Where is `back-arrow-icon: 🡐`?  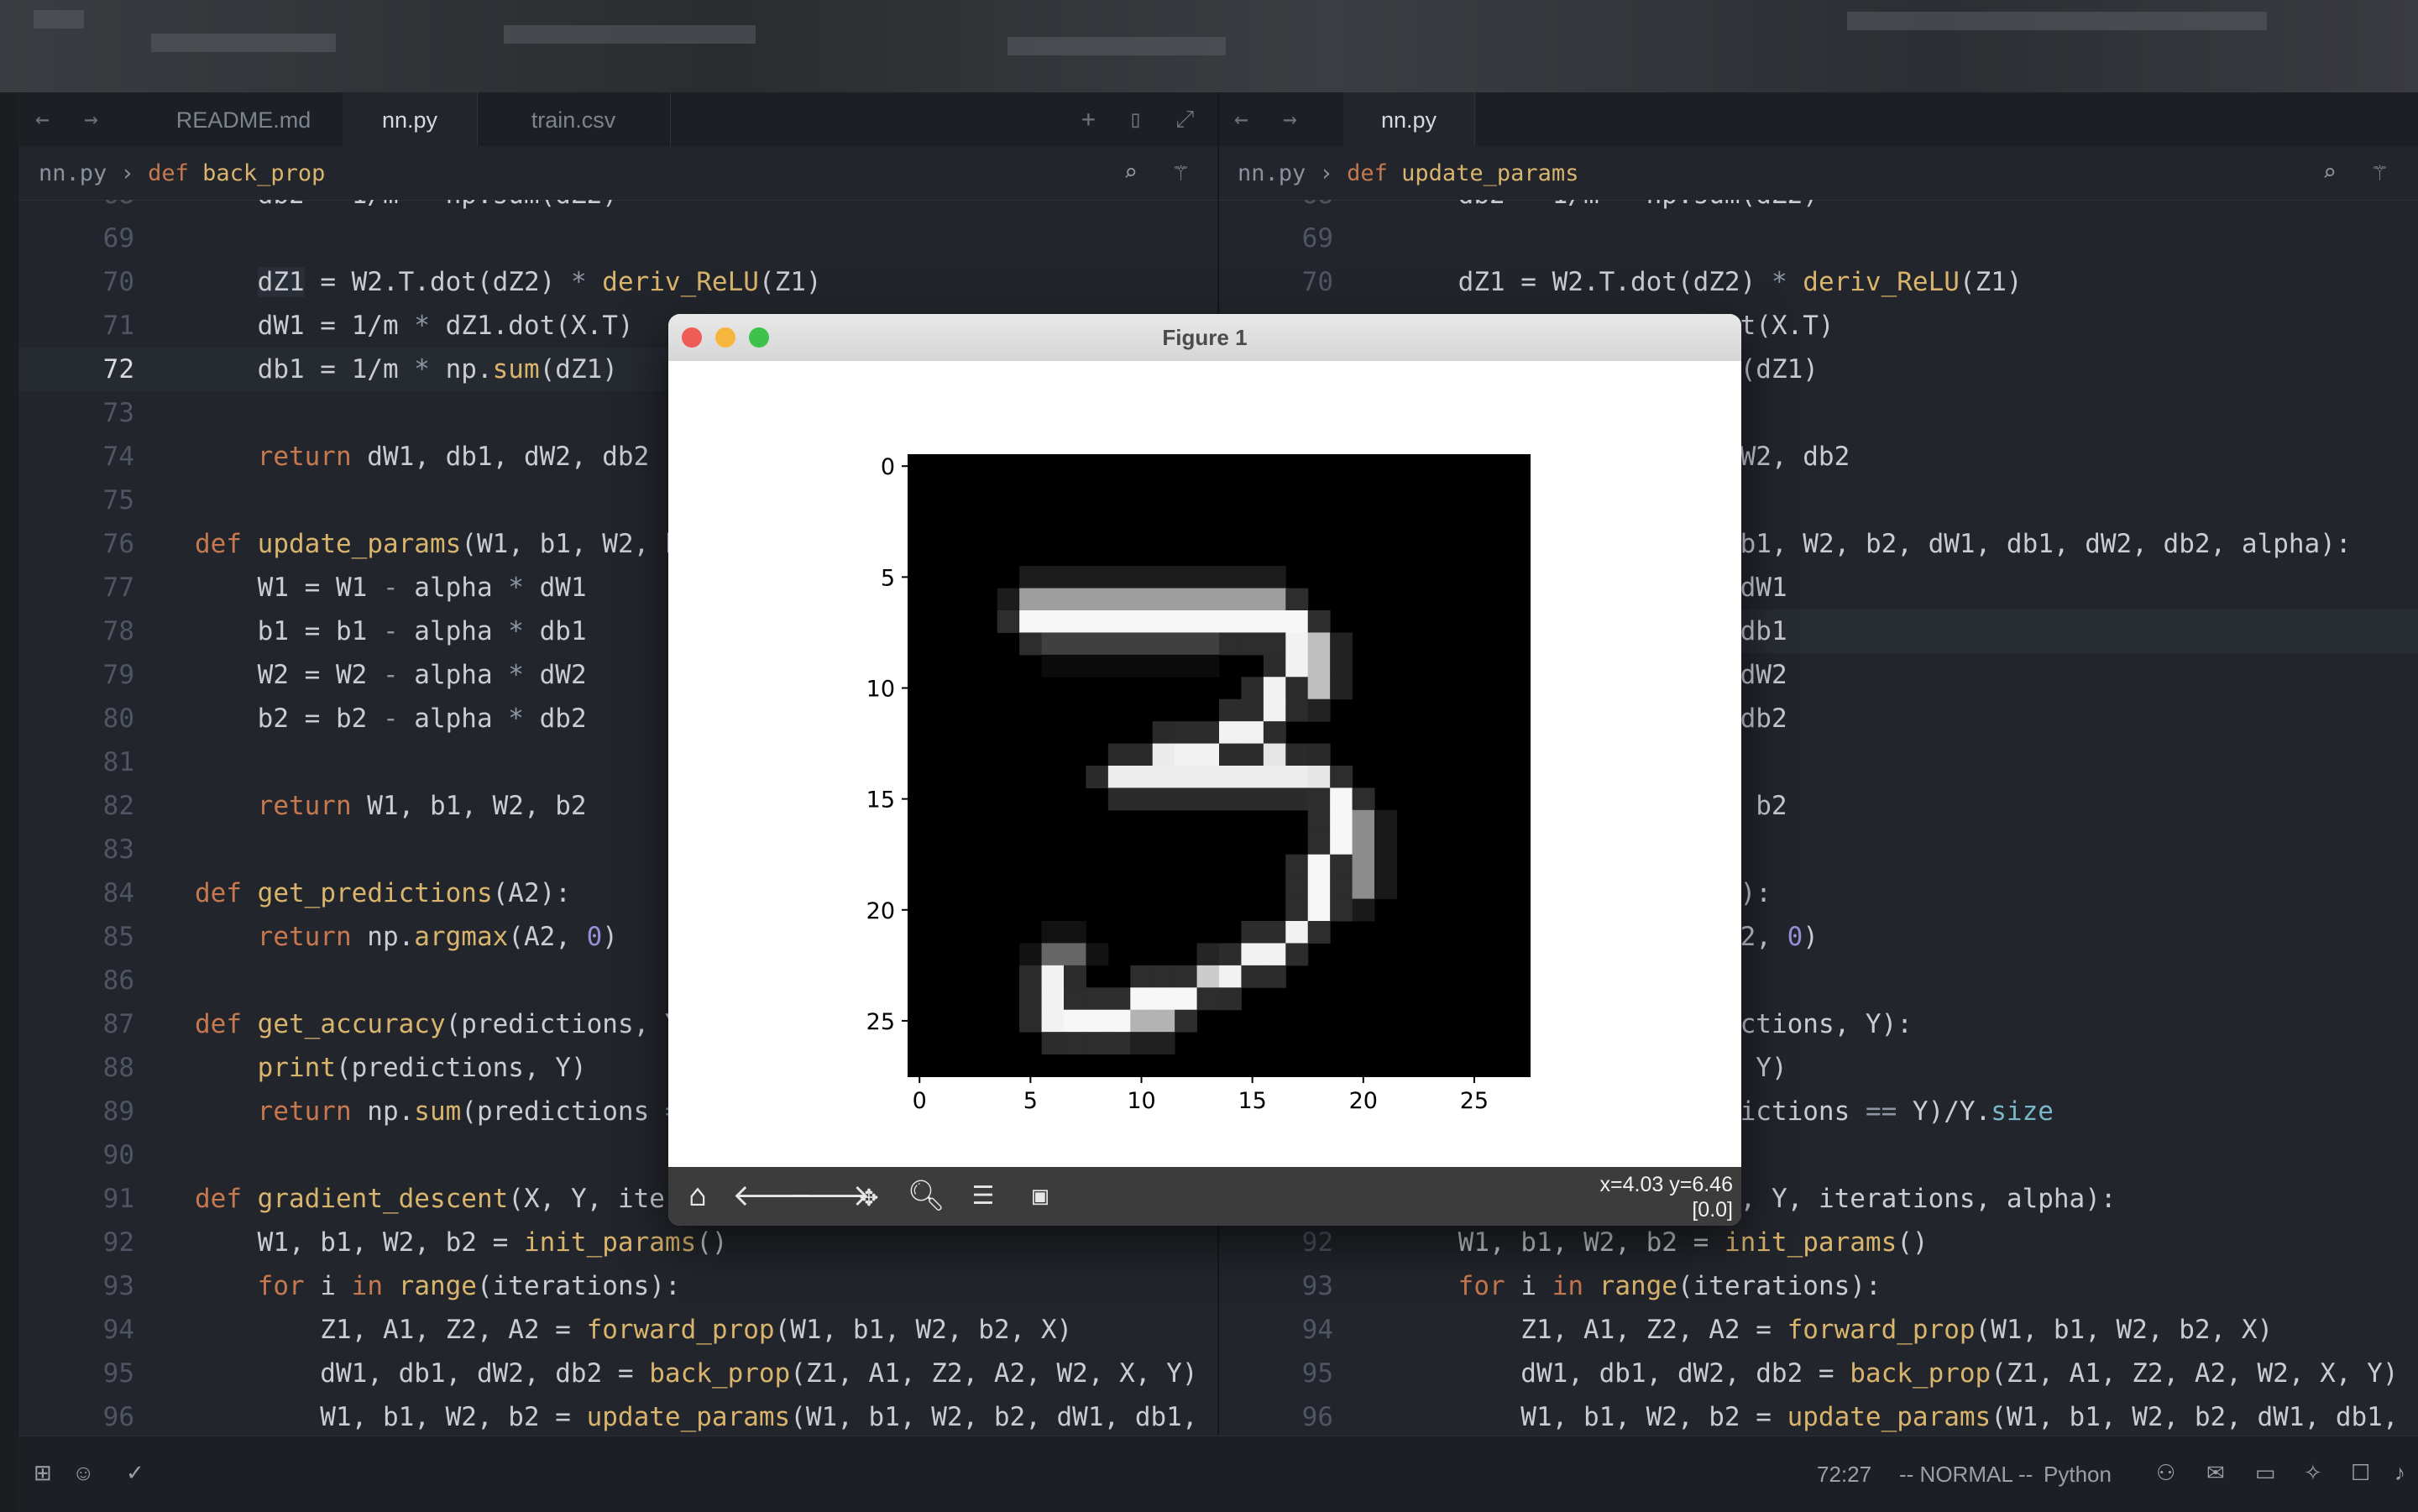
back-arrow-icon: 🡐 is located at coordinates (773, 1196).